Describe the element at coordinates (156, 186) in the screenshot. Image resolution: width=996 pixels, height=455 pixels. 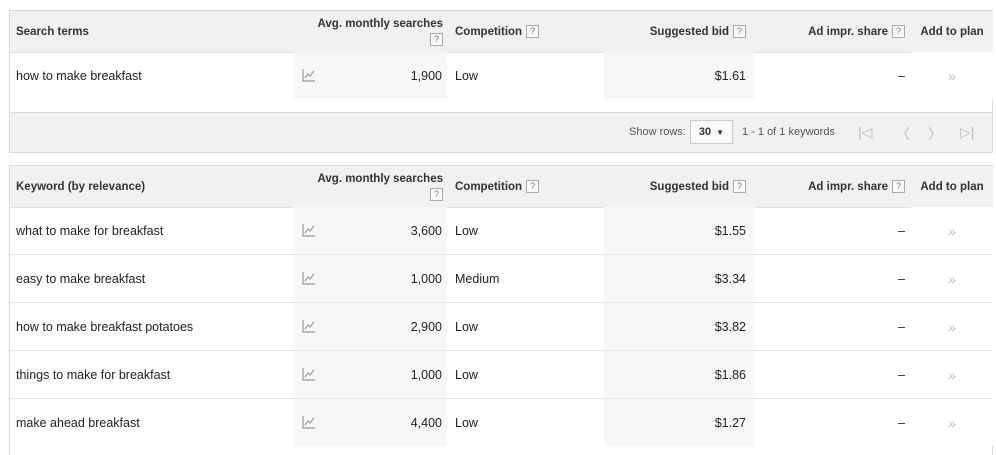
I see `header-keyword-by-relevance: Keyword (by relevance)` at that location.